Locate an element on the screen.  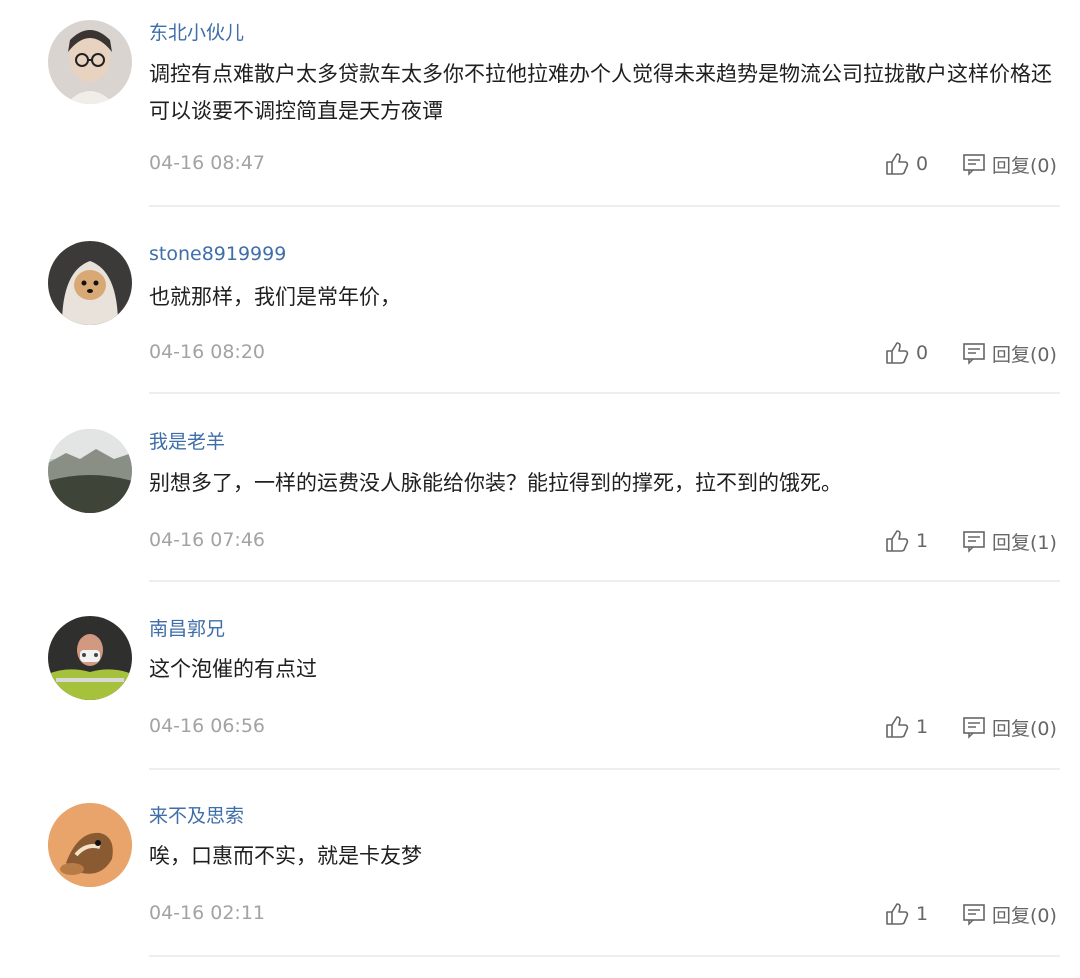
username: 我是老羊 is located at coordinates (187, 442).